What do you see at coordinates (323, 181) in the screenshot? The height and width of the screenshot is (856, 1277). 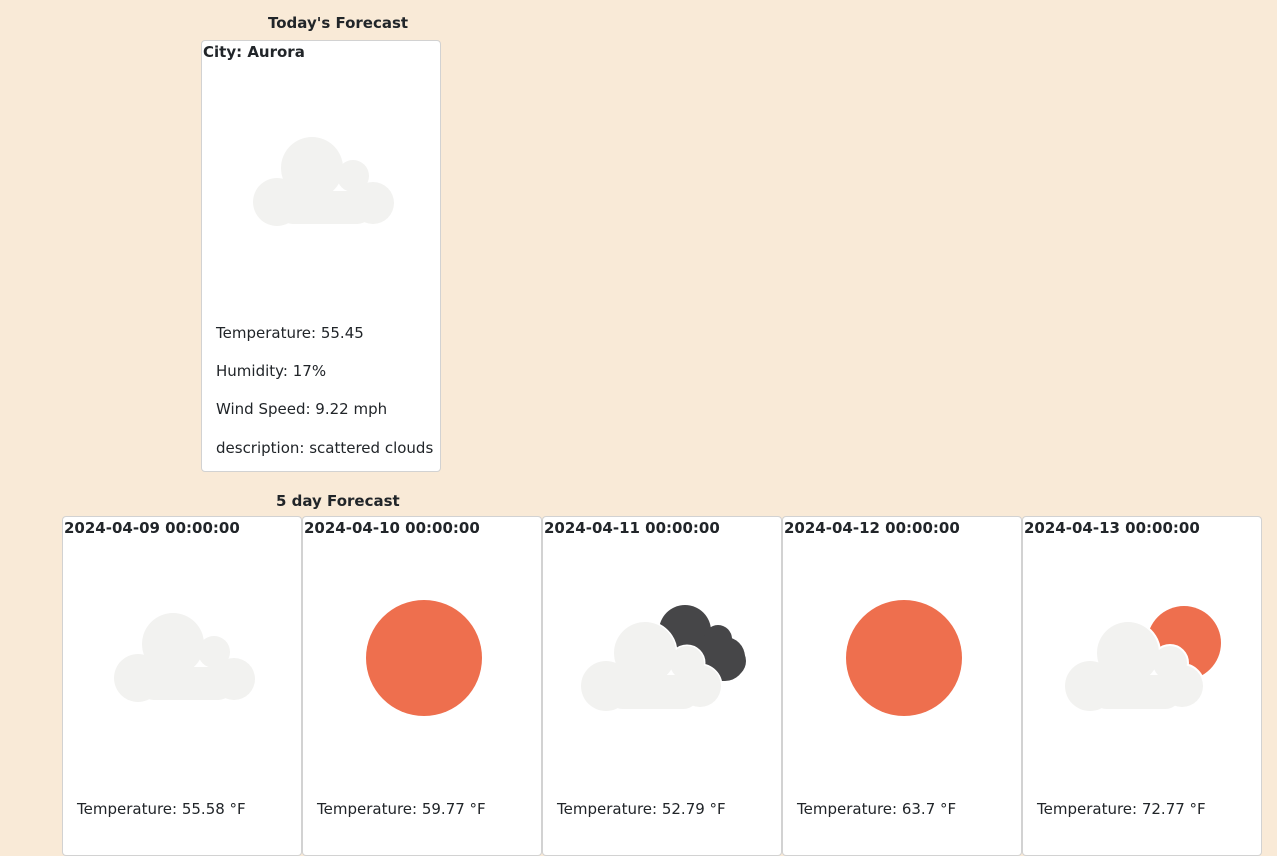 I see `scattered-clouds-icon` at bounding box center [323, 181].